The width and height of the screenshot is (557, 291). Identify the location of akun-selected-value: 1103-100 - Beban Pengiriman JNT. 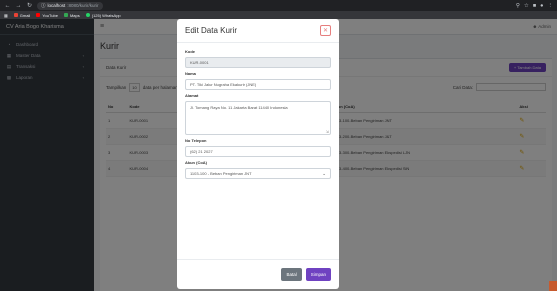
(221, 173).